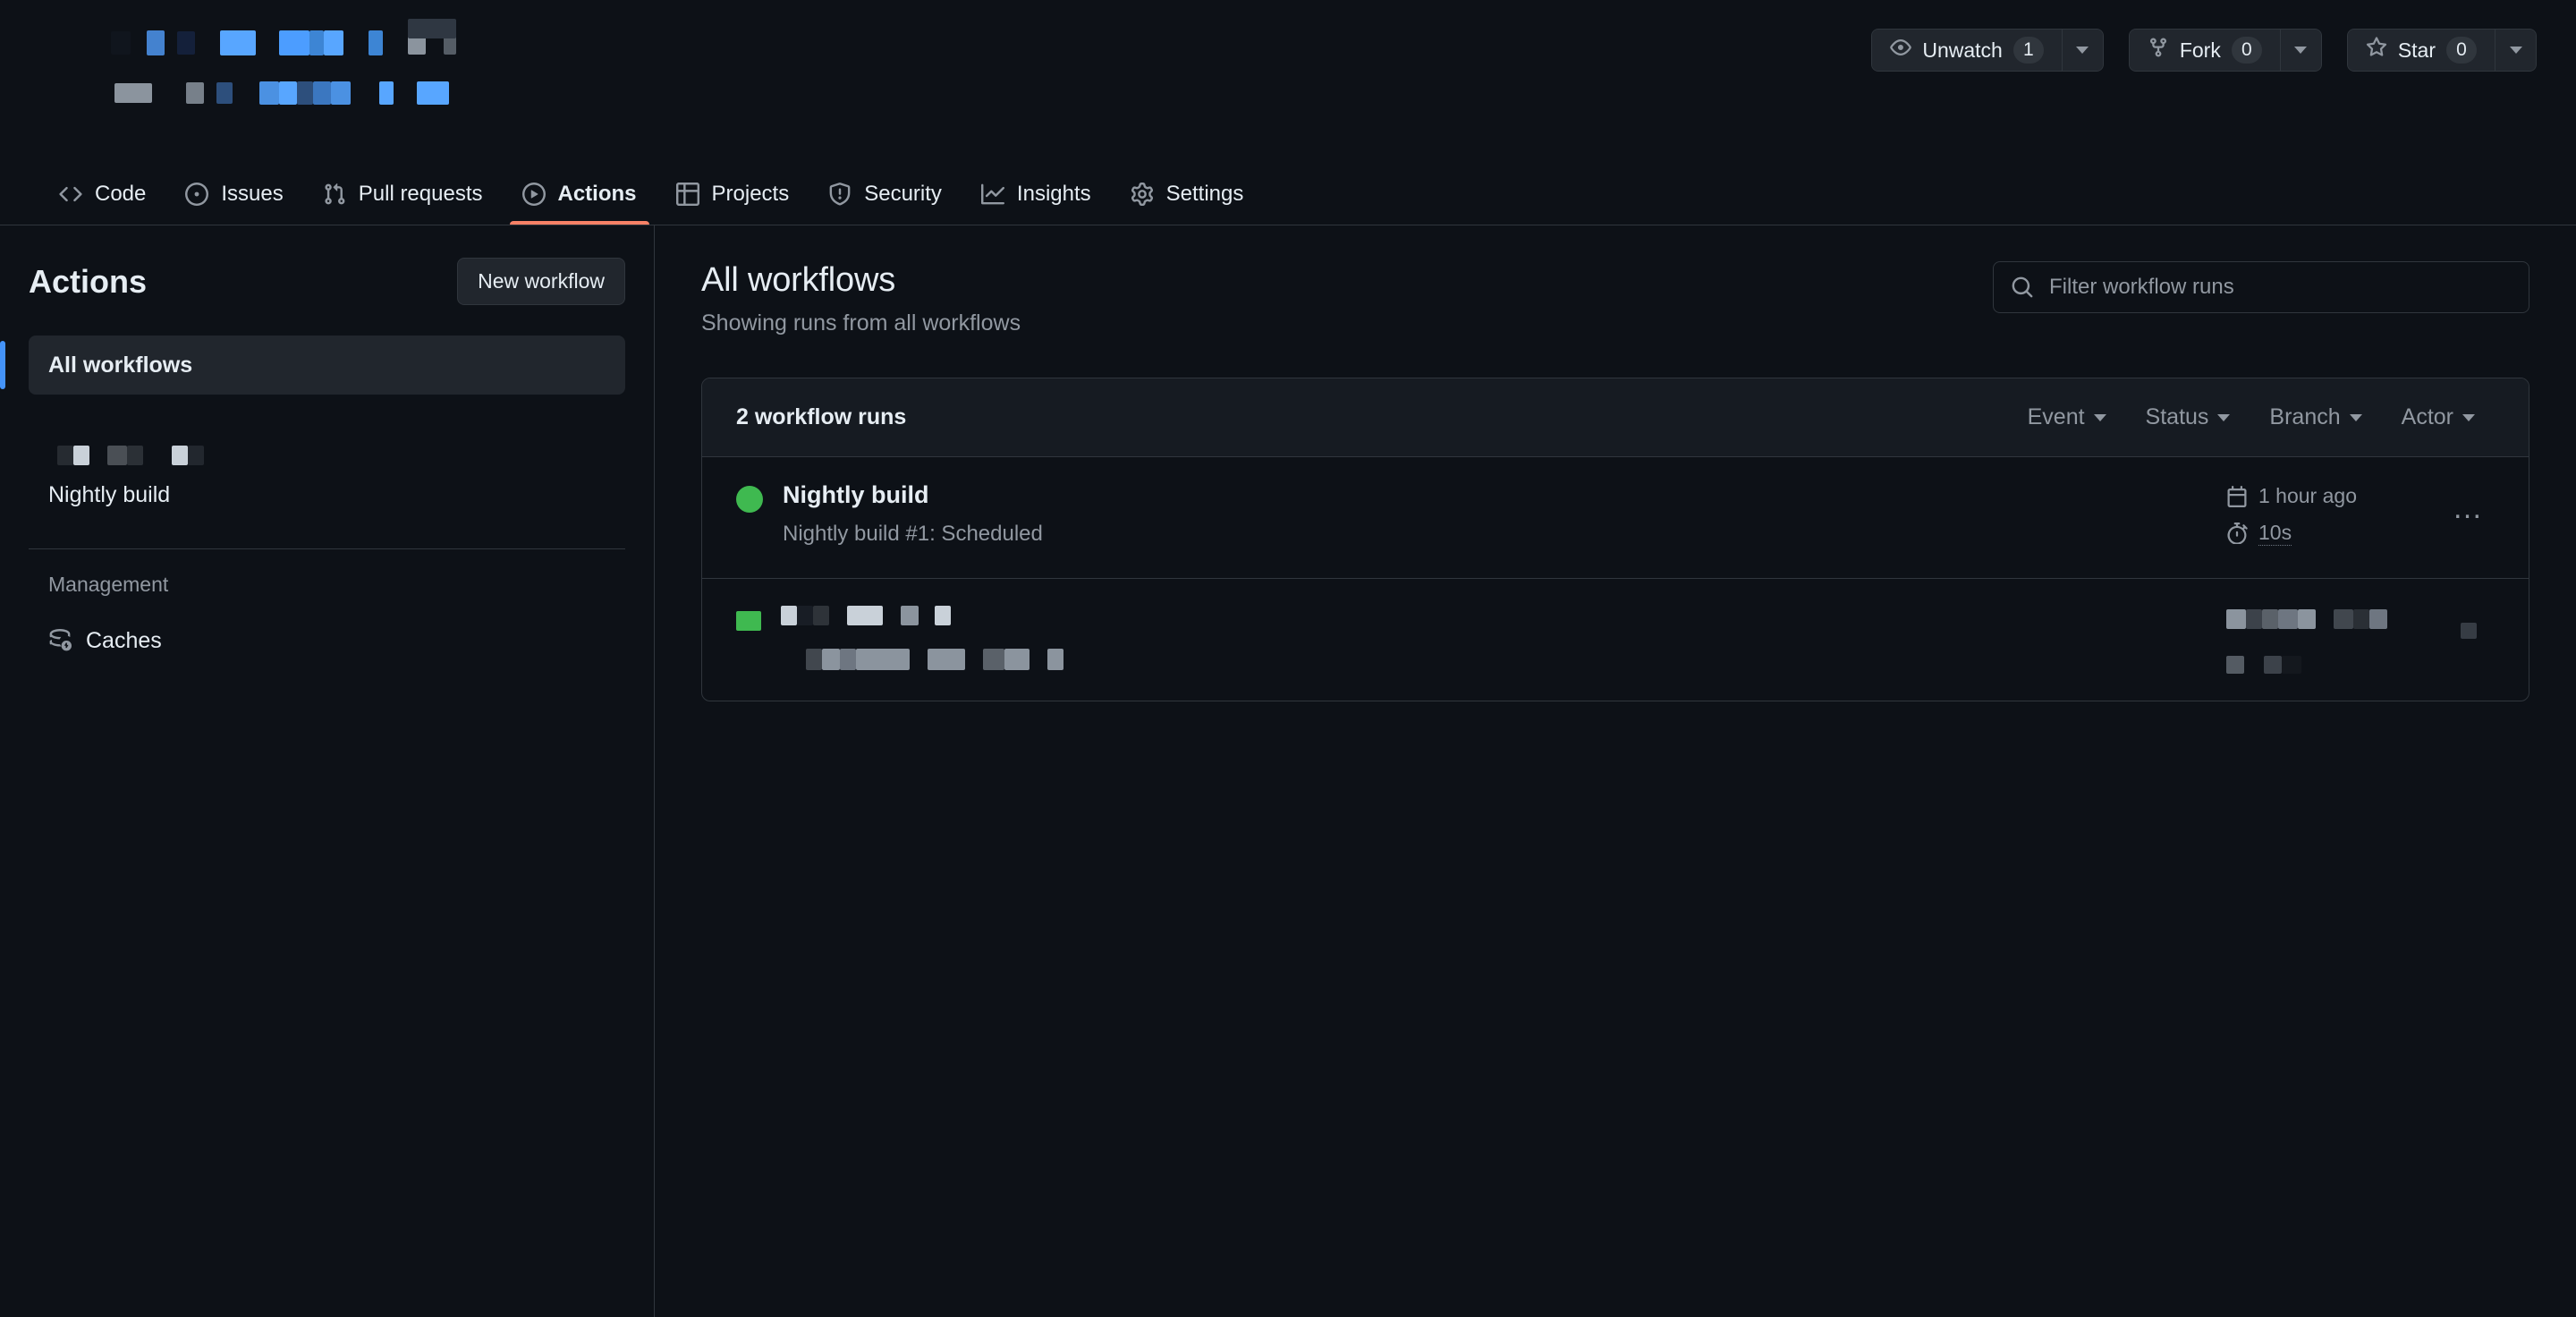 The height and width of the screenshot is (1317, 2576). Describe the element at coordinates (2421, 50) in the screenshot. I see `star-button: Star 0` at that location.